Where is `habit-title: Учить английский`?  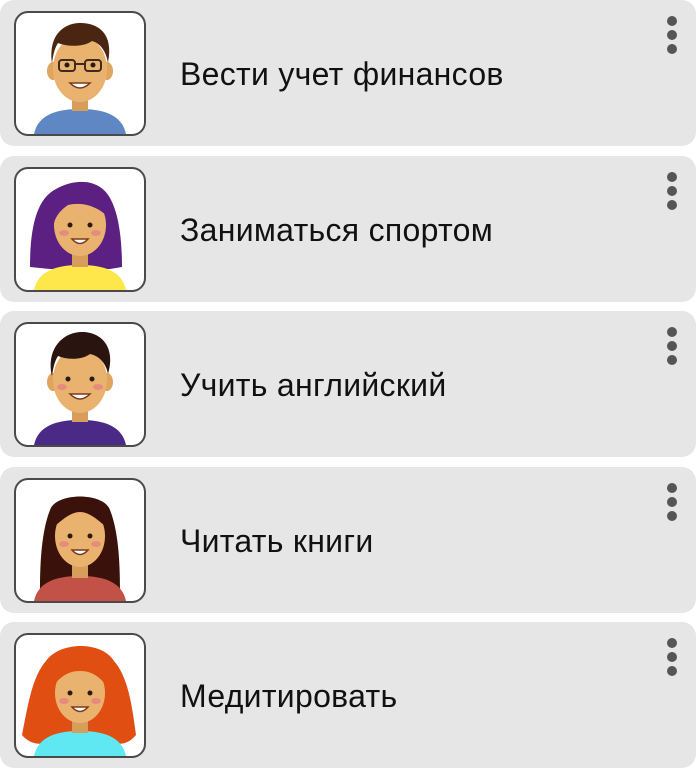 habit-title: Учить английский is located at coordinates (313, 385).